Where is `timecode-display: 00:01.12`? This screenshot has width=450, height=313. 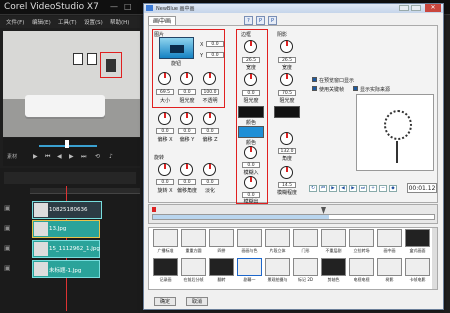
timecode-display: 00:01.12 is located at coordinates (422, 188).